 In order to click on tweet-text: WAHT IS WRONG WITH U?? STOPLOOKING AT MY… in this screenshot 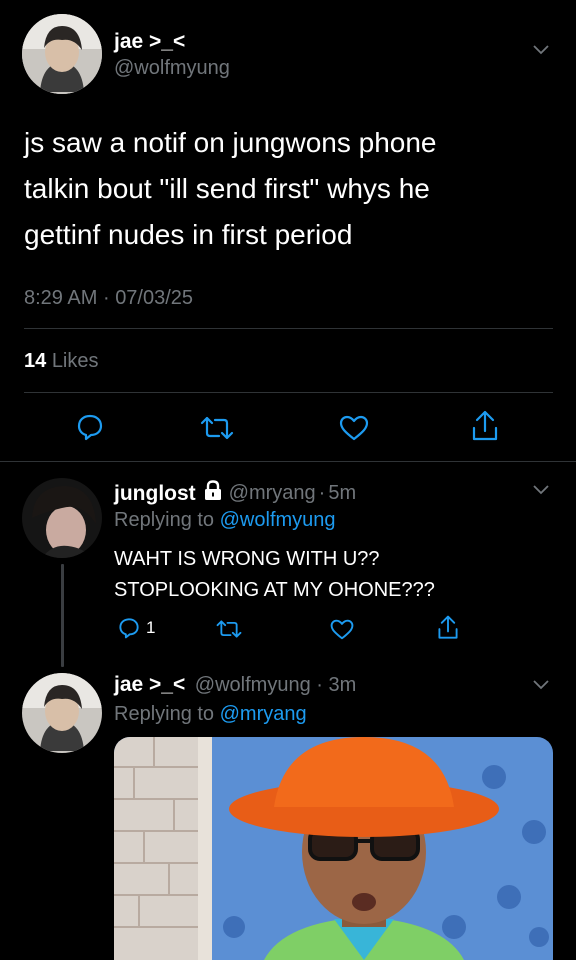, I will do `click(274, 575)`.